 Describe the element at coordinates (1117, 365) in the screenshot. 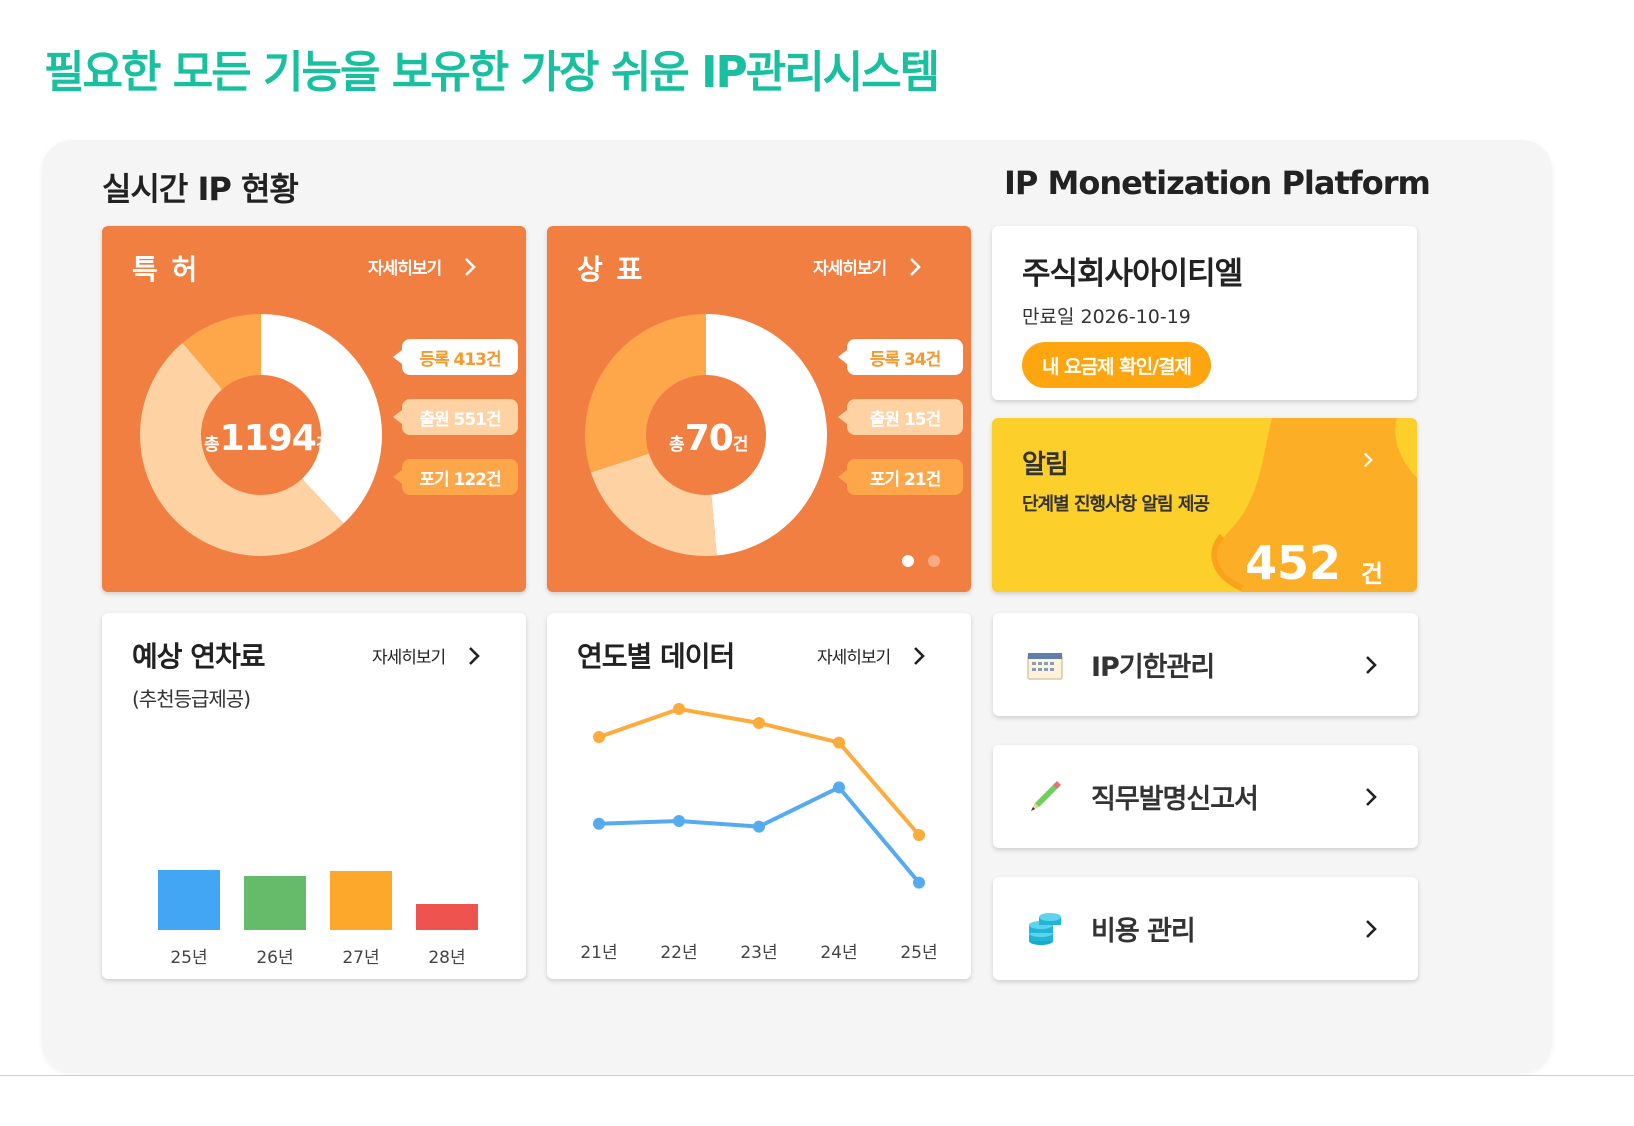

I see `plan-payment-button: 내 요금제 확인/결제` at that location.